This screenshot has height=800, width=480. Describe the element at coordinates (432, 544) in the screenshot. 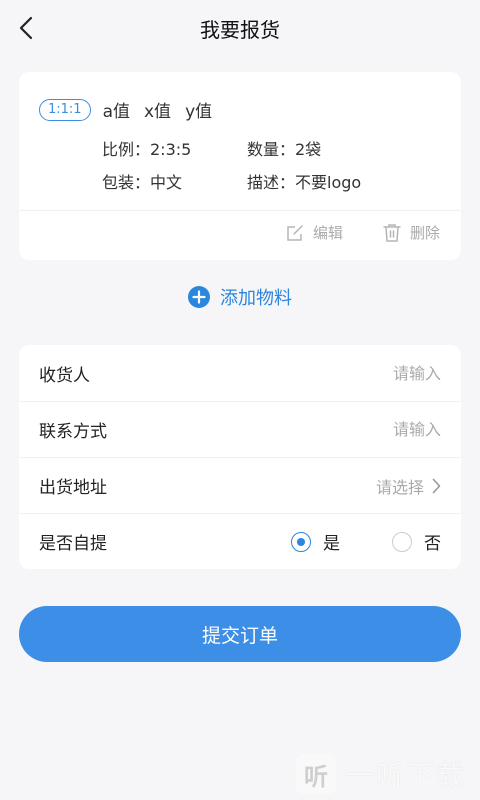

I see `self-pickup-no-label: 否` at that location.